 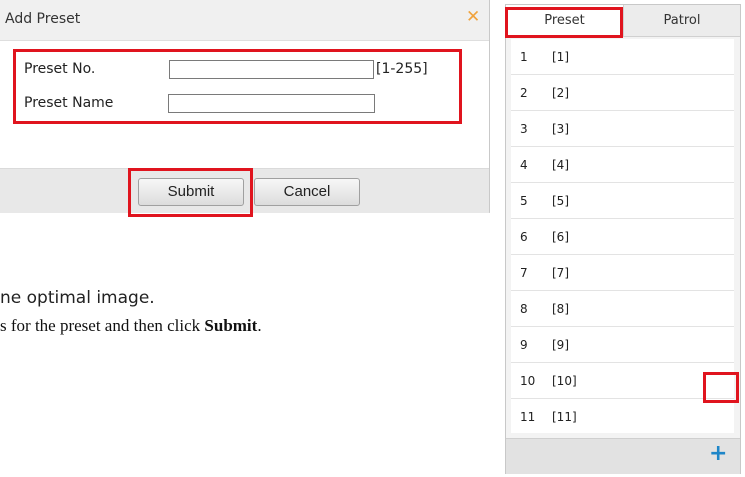 I want to click on callout-list-edge, so click(x=721, y=387).